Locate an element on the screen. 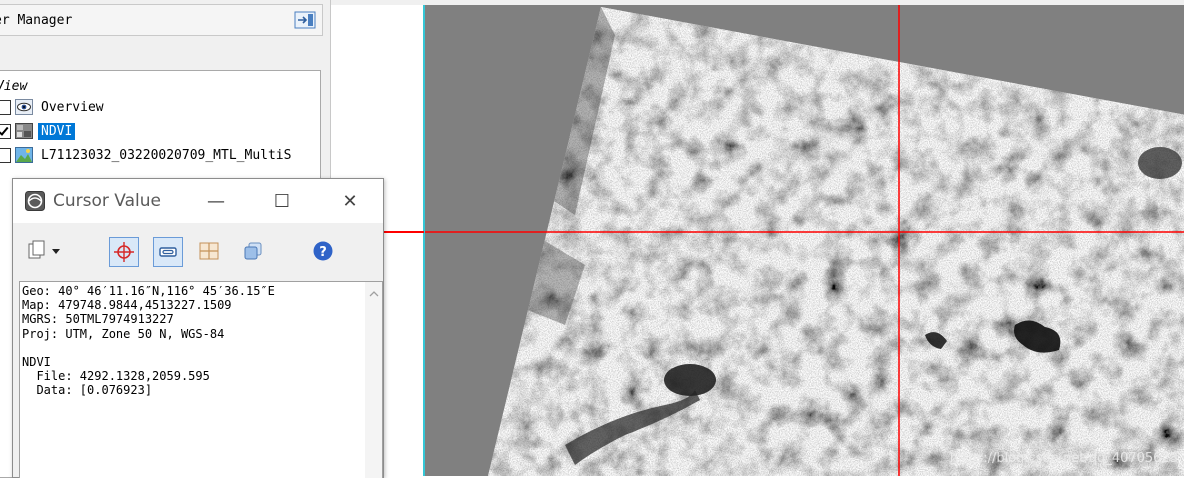 Image resolution: width=1184 pixels, height=478 pixels. tree-item-landsat: L71123032_03220020709_MTL_MultiS is located at coordinates (147, 155).